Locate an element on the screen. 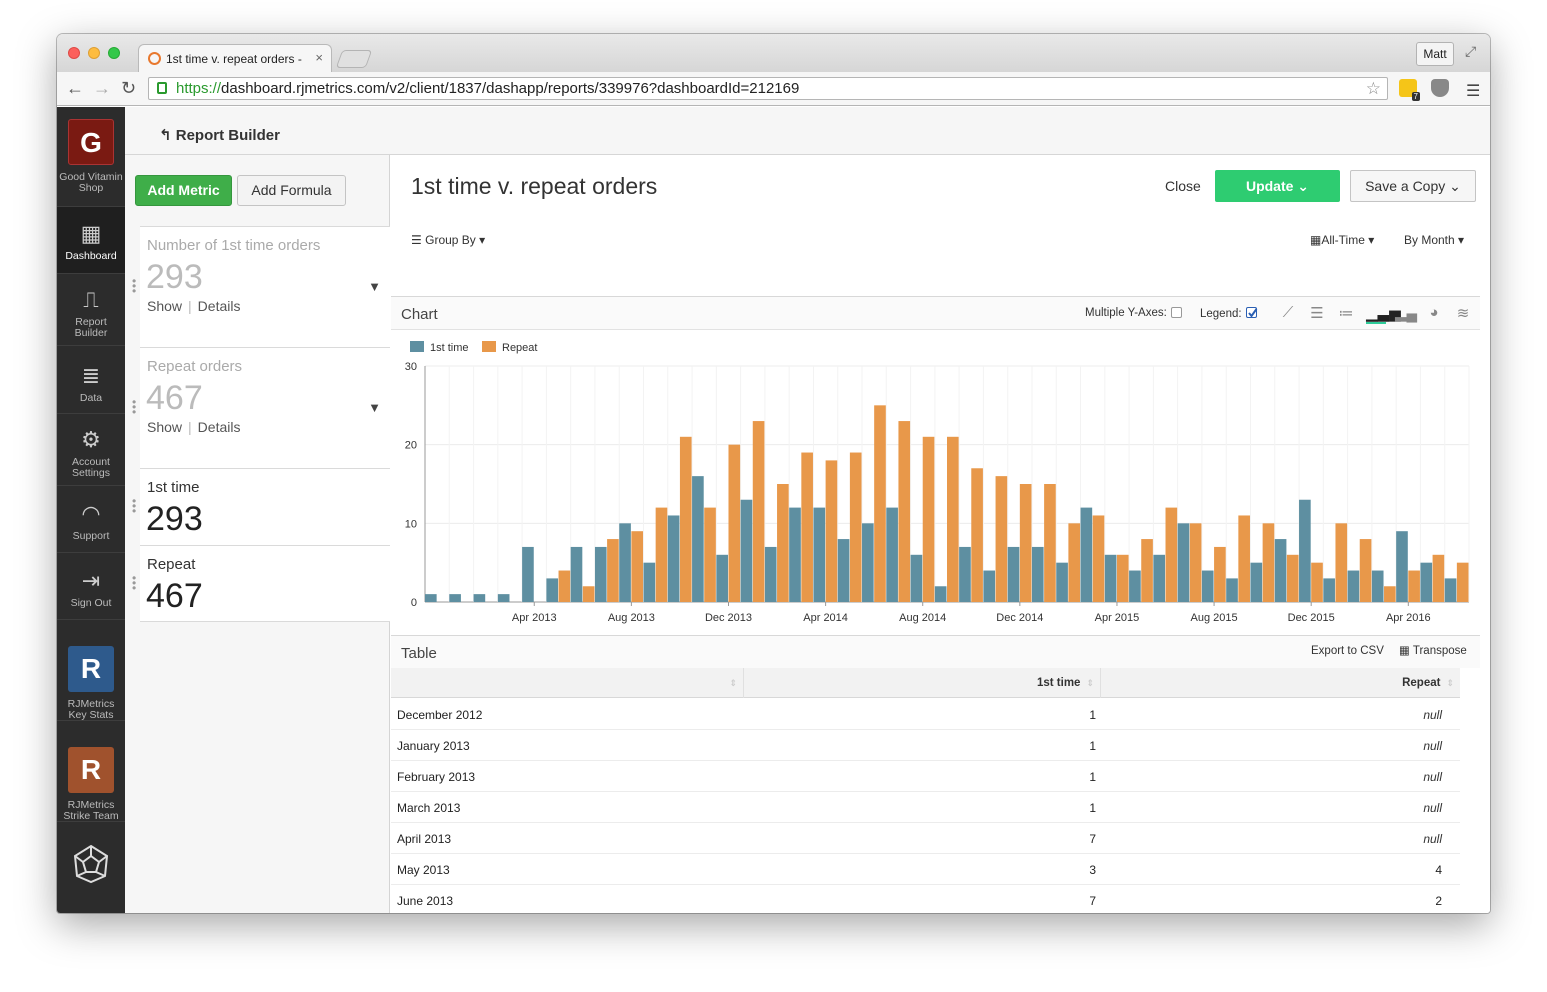  table-row: April 2013 7 null is located at coordinates (925, 838).